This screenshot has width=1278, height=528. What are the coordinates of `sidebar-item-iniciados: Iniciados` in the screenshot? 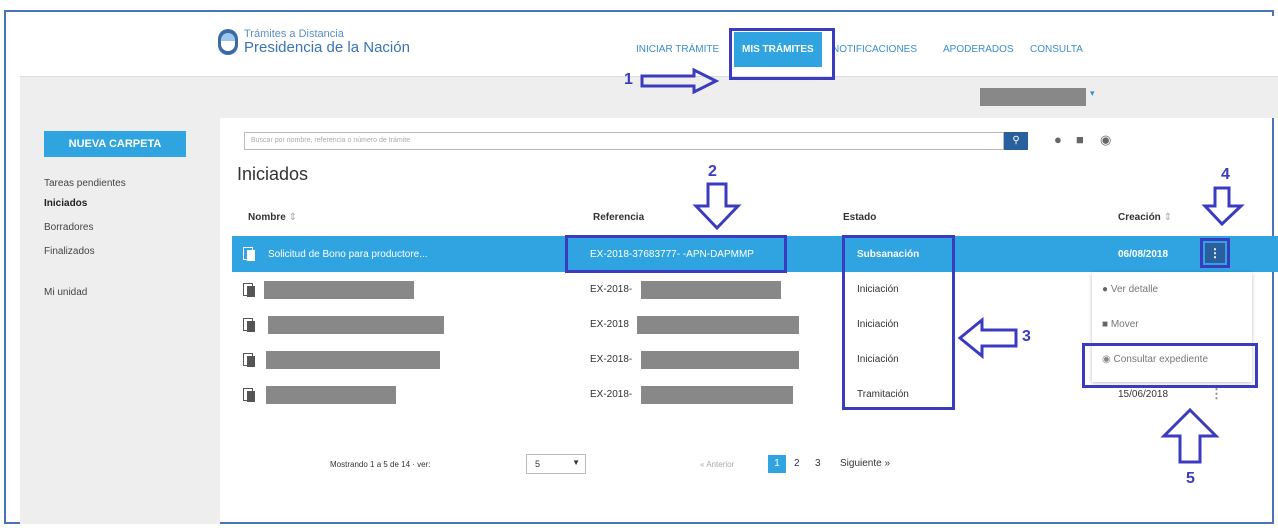 It's located at (65, 203).